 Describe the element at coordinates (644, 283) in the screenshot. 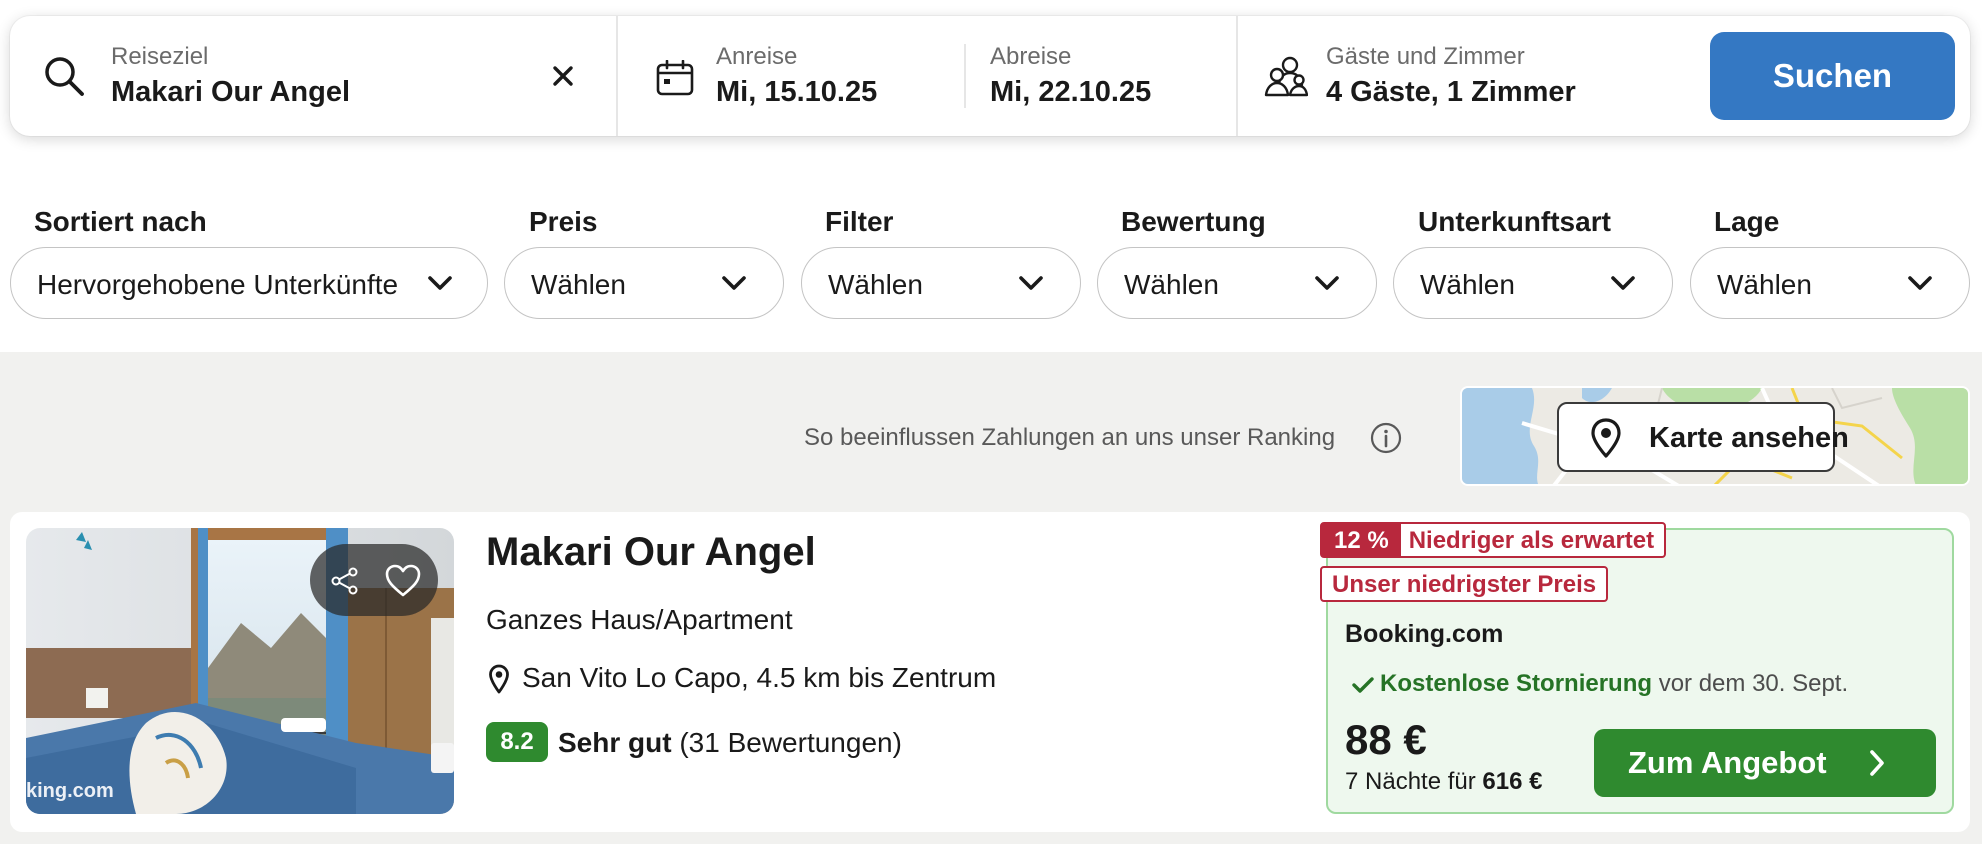

I see `price-select: Wählen` at that location.